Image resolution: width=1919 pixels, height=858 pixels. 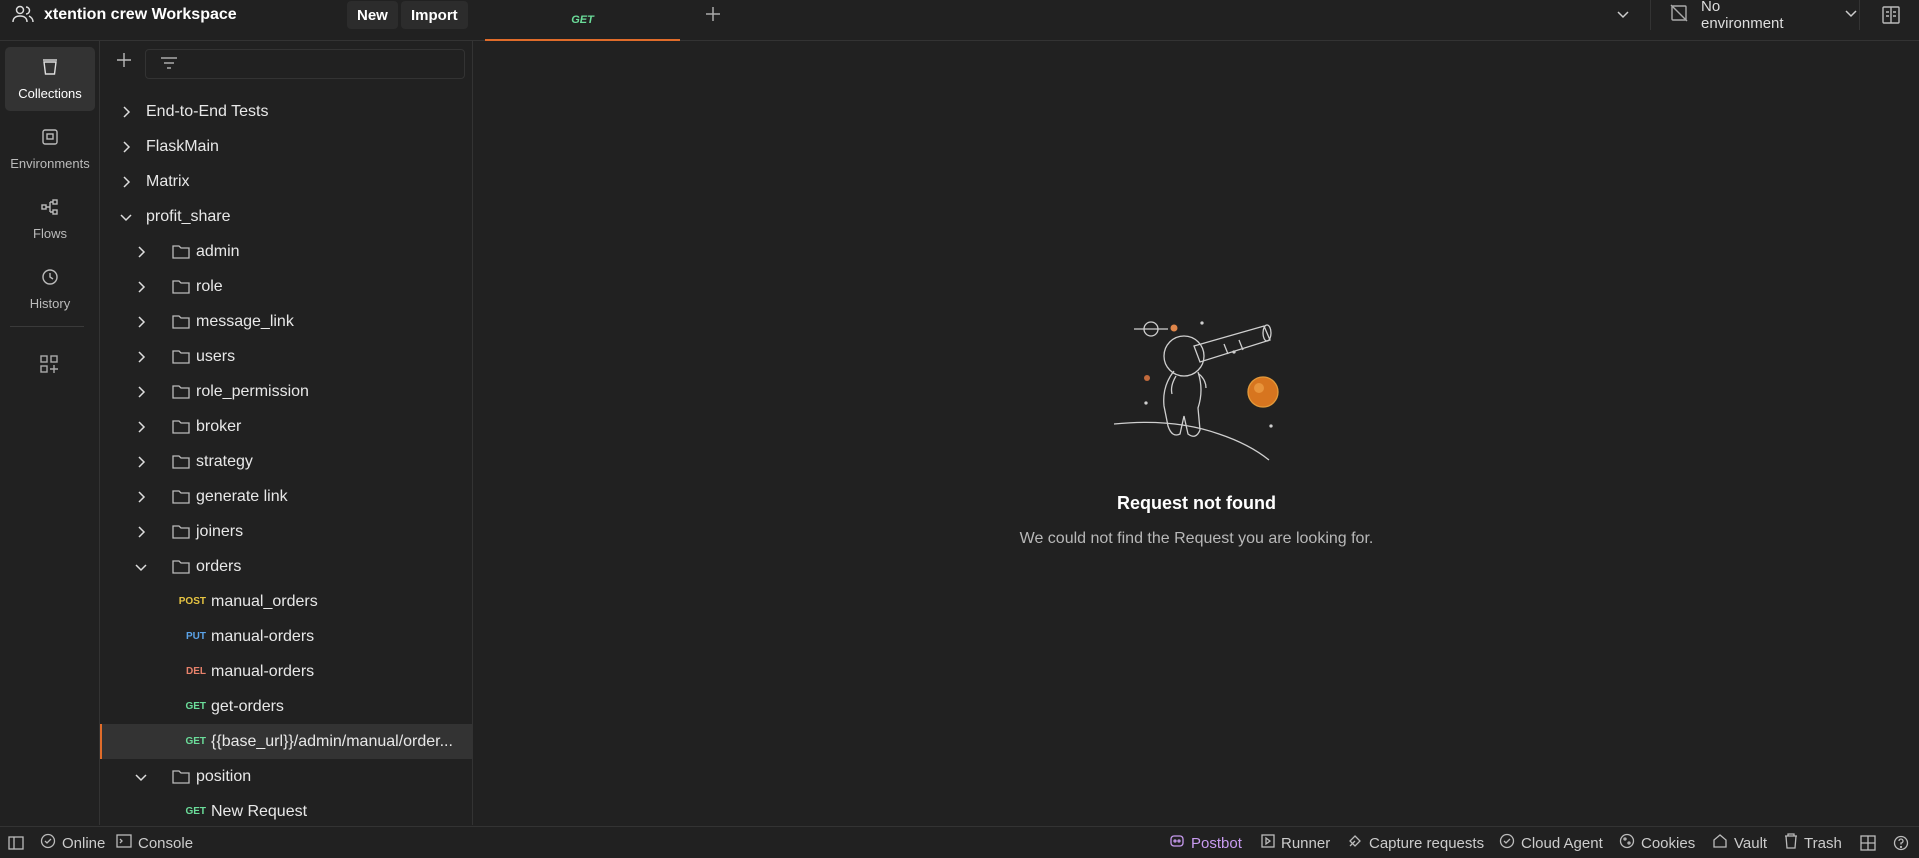 I want to click on folder-item-orders: orders, so click(x=286, y=566).